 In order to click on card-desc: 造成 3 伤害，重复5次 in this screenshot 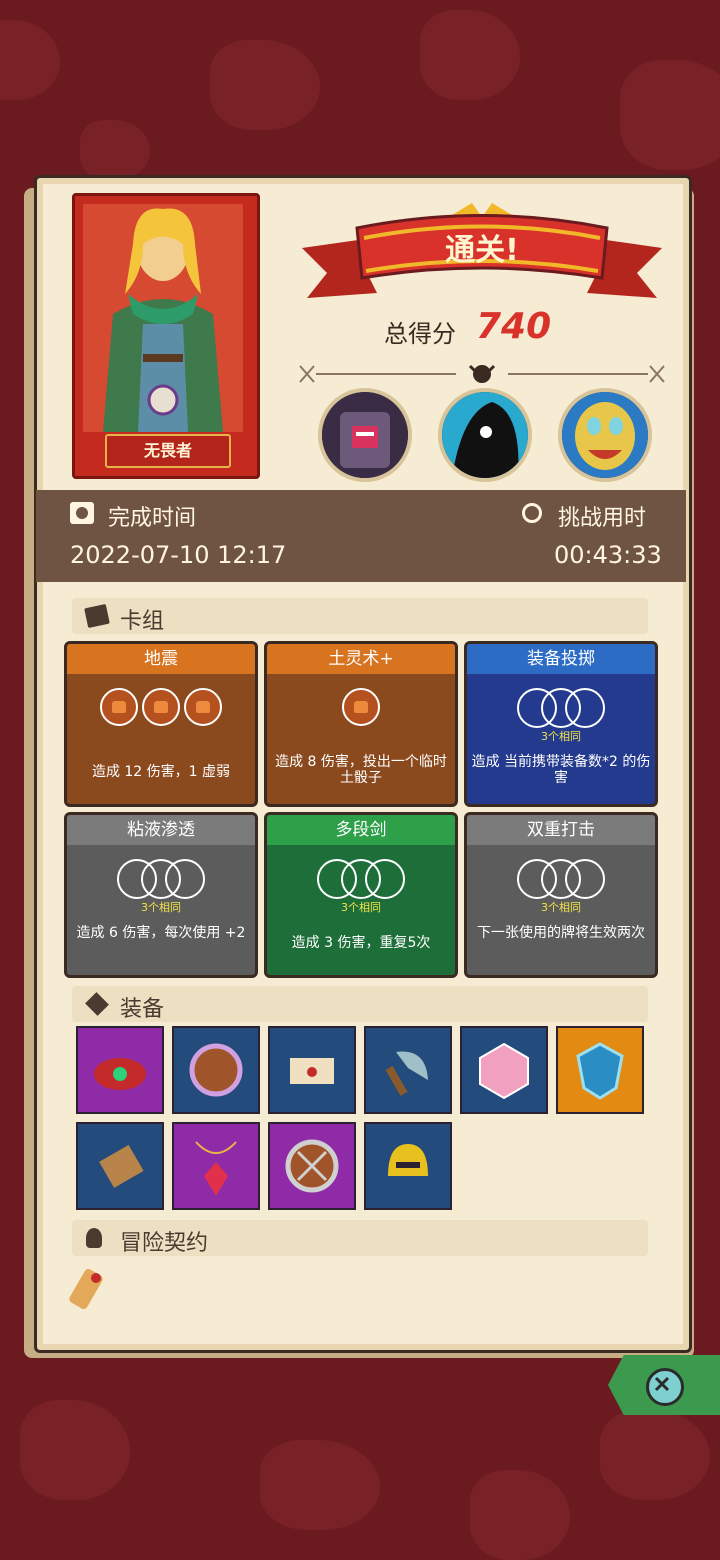, I will do `click(361, 943)`.